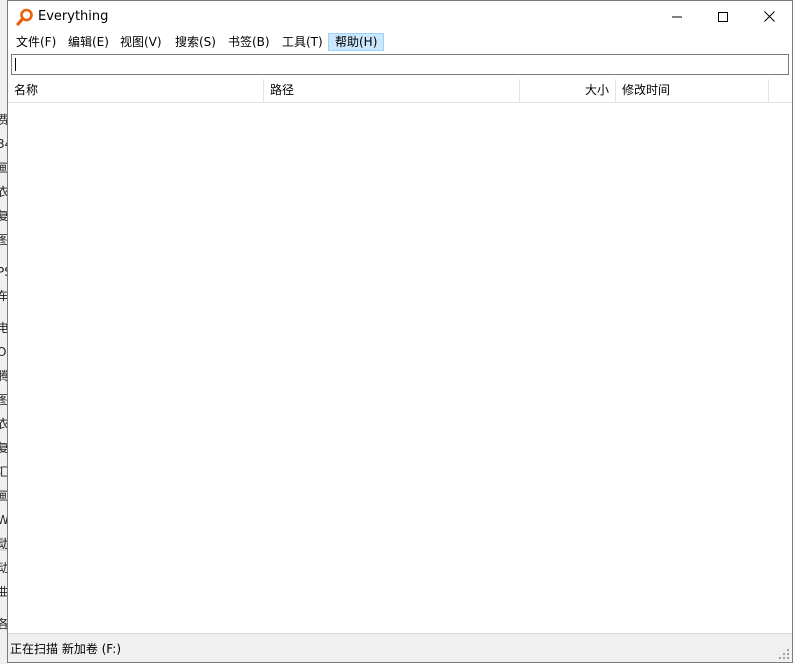  What do you see at coordinates (356, 42) in the screenshot?
I see `menu-help: 帮助(H)` at bounding box center [356, 42].